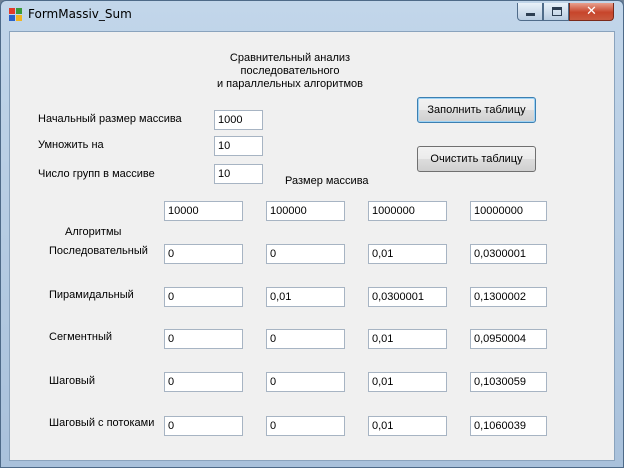  What do you see at coordinates (203, 211) in the screenshot?
I see `size-cell: 10000` at bounding box center [203, 211].